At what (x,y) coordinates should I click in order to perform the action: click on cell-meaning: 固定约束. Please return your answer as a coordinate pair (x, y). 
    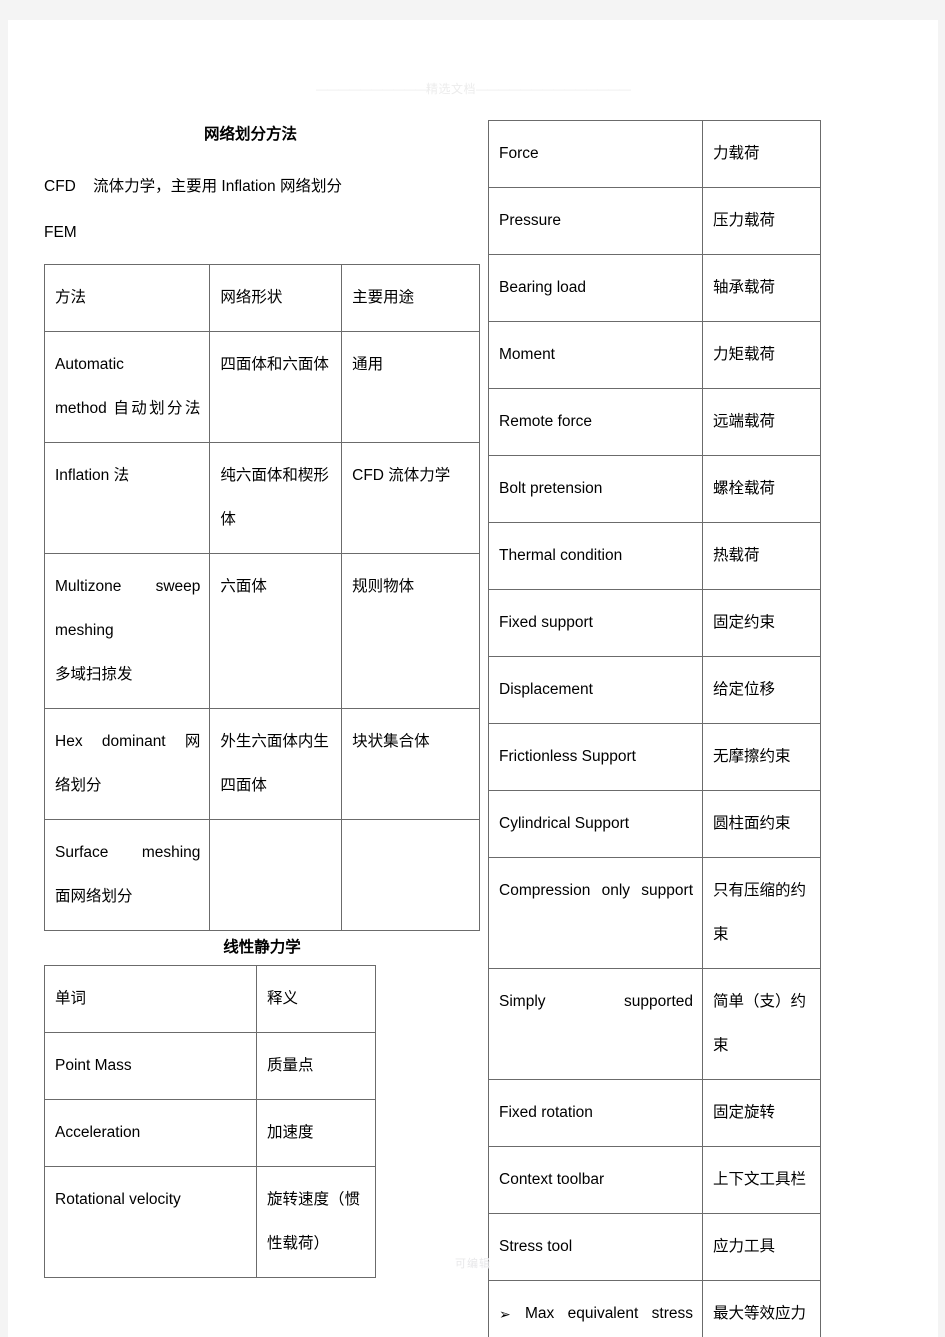
    Looking at the image, I should click on (761, 623).